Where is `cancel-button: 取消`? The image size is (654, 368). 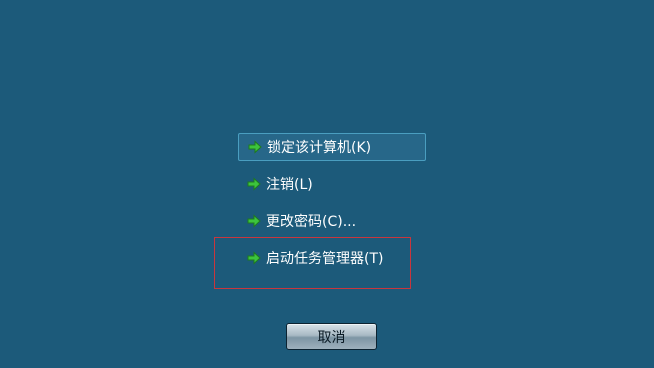
cancel-button: 取消 is located at coordinates (331, 336).